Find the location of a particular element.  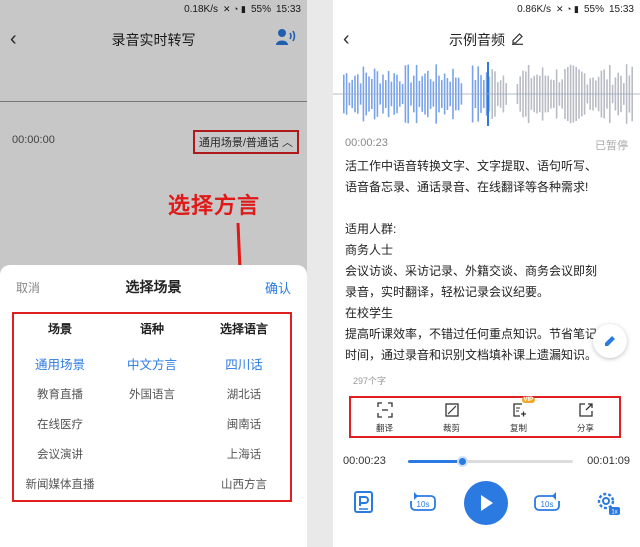

picker-column-title: 选择语言 is located at coordinates (243, 329).